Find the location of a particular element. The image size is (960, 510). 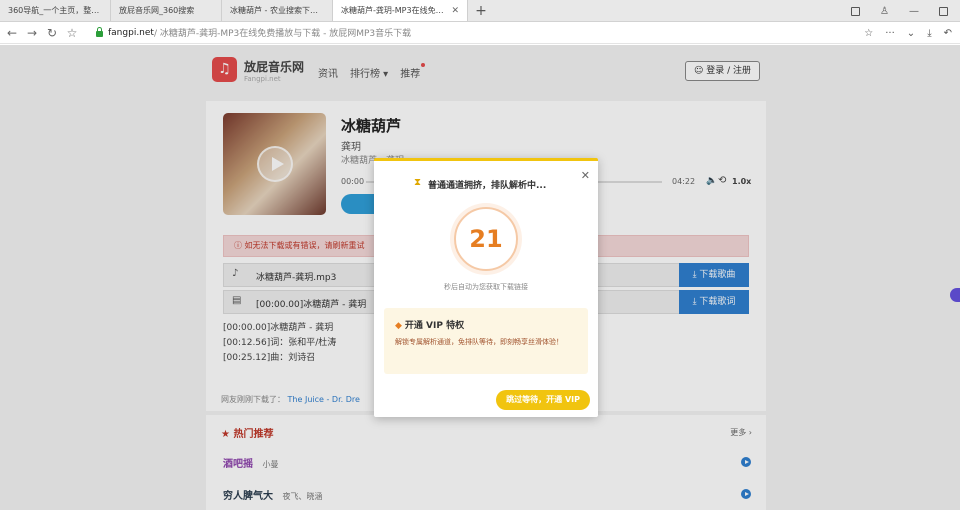

close-icon: ✕ is located at coordinates (585, 175).